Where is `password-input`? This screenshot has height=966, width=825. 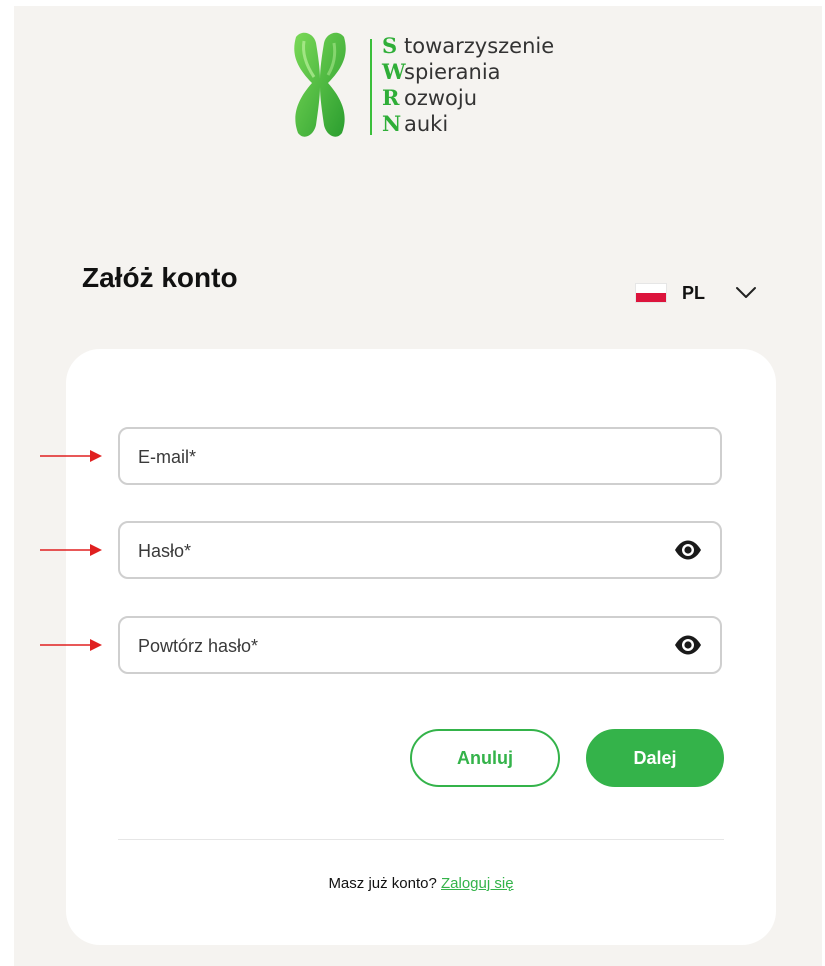
password-input is located at coordinates (398, 551).